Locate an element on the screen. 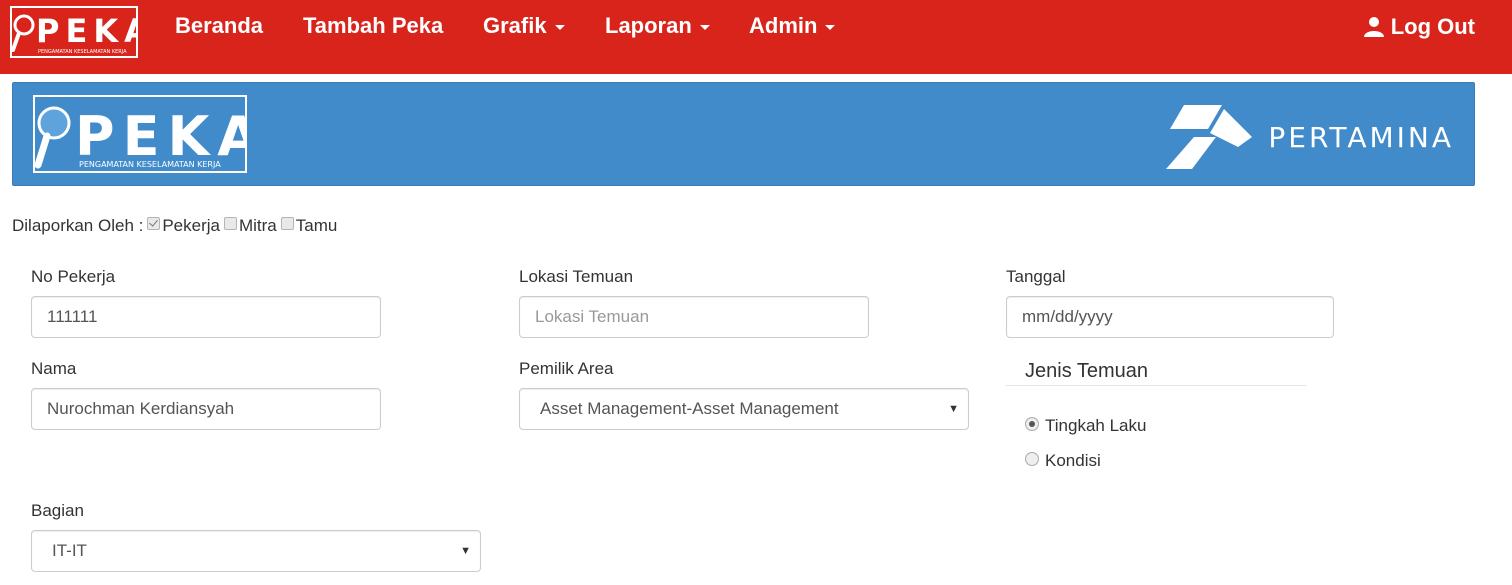  nama-value: Nurochman Kerdiansyah is located at coordinates (141, 408).